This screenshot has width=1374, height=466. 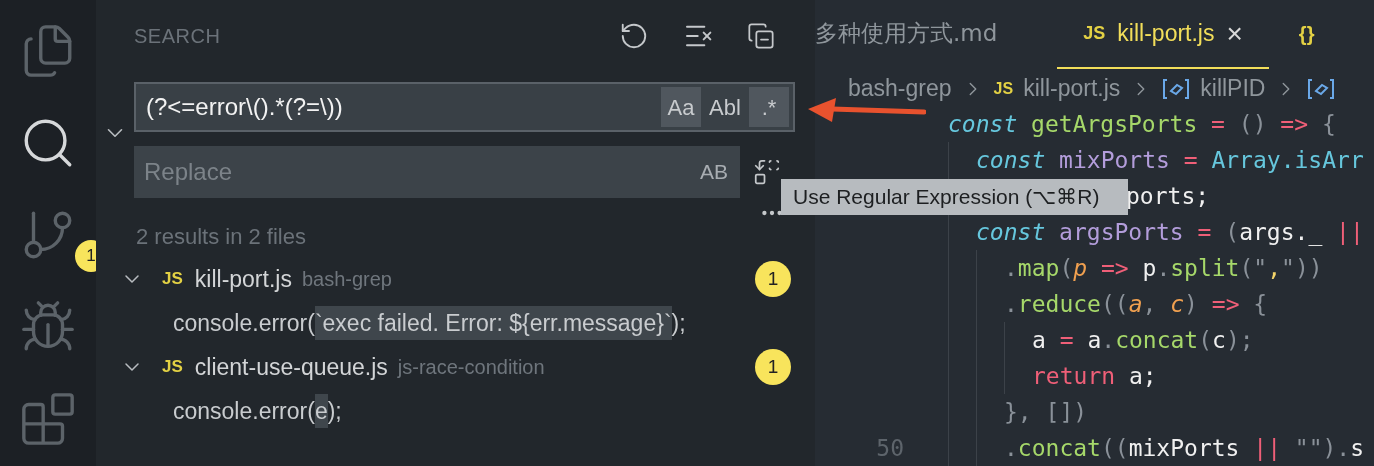 I want to click on breadcrumb-item, so click(x=1321, y=88).